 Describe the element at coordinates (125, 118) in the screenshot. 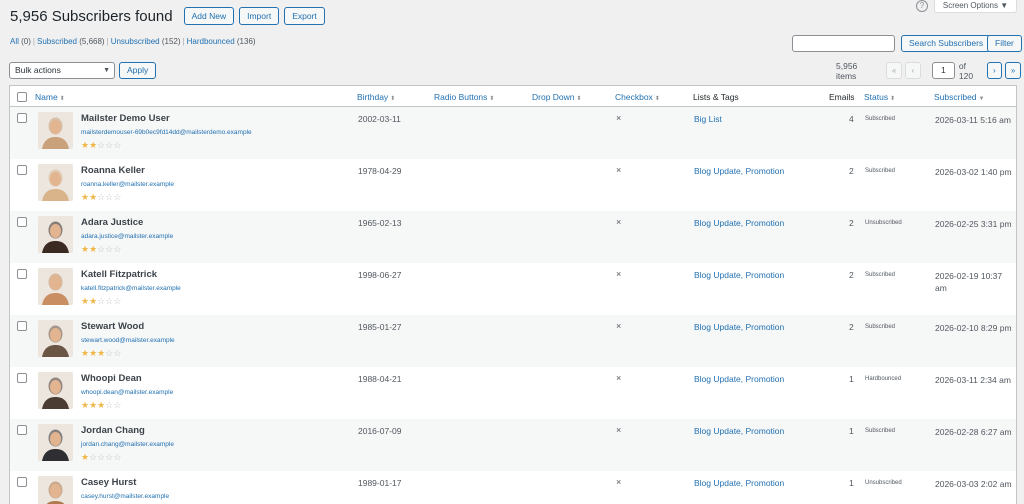

I see `subscriber-name: Mailster Demo User` at that location.